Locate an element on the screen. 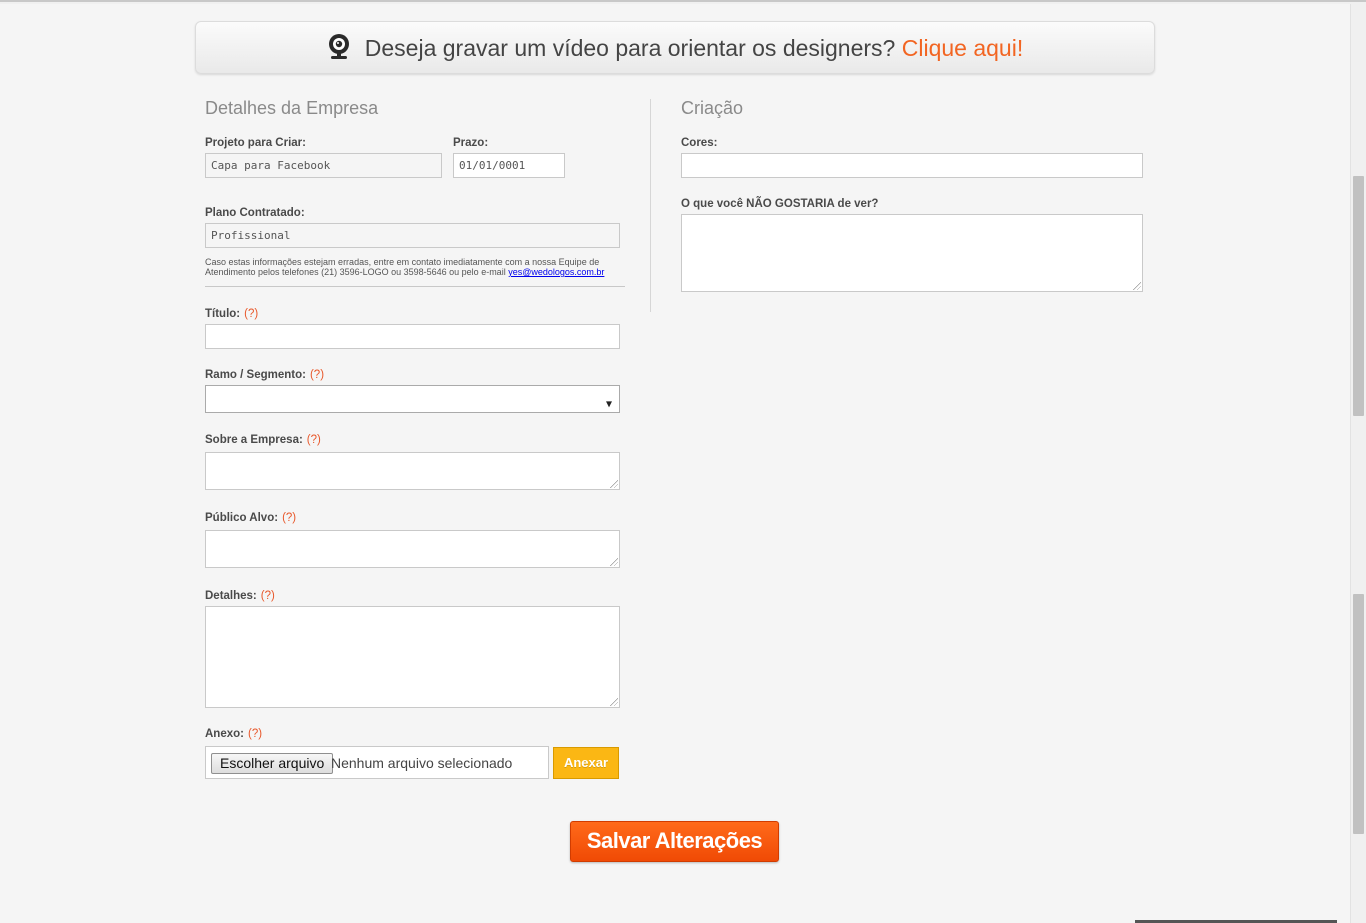 The height and width of the screenshot is (923, 1366). creation-title: Criação is located at coordinates (712, 108).